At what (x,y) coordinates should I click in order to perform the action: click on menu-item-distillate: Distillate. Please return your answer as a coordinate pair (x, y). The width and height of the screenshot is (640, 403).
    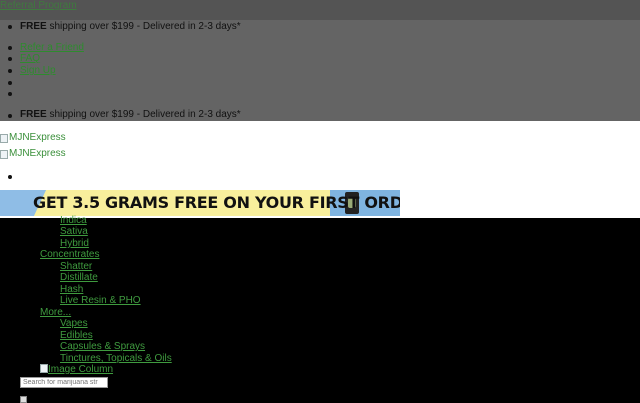
    Looking at the image, I should click on (79, 278).